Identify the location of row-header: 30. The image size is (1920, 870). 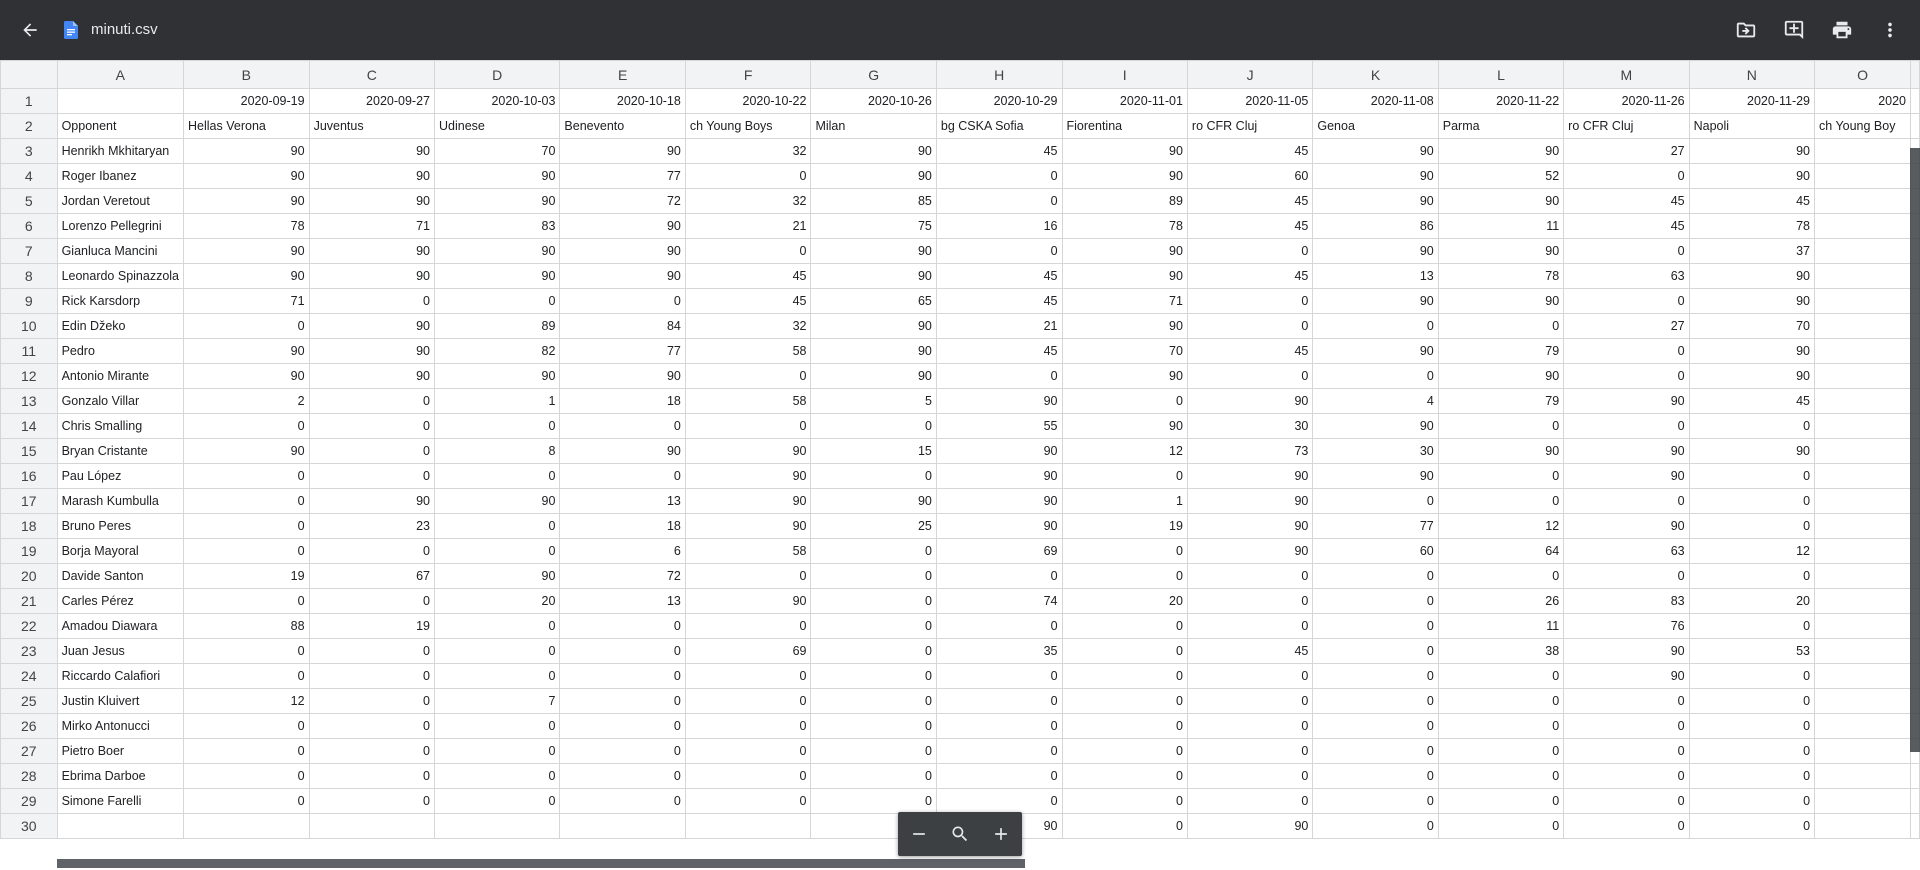
(29, 826).